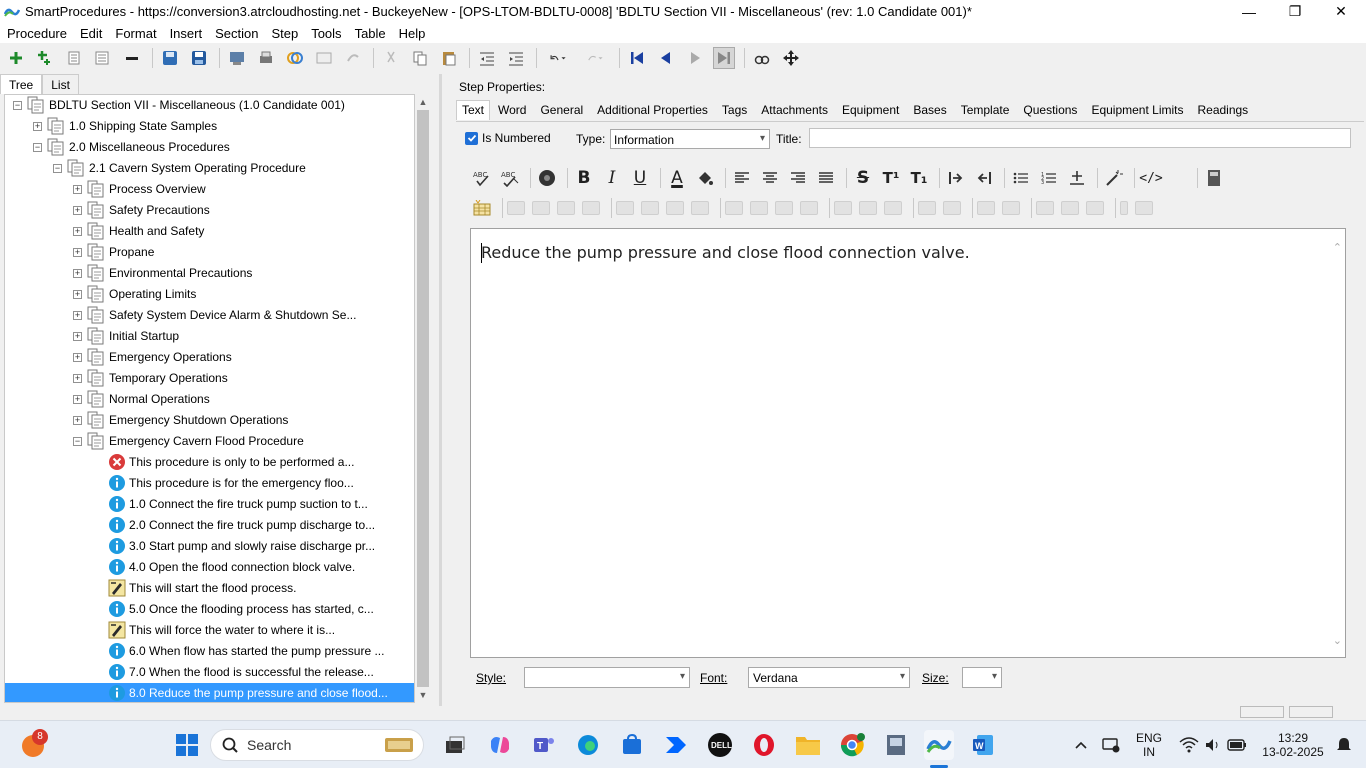 The height and width of the screenshot is (768, 1366). I want to click on indent-left-icon, so click(487, 58).